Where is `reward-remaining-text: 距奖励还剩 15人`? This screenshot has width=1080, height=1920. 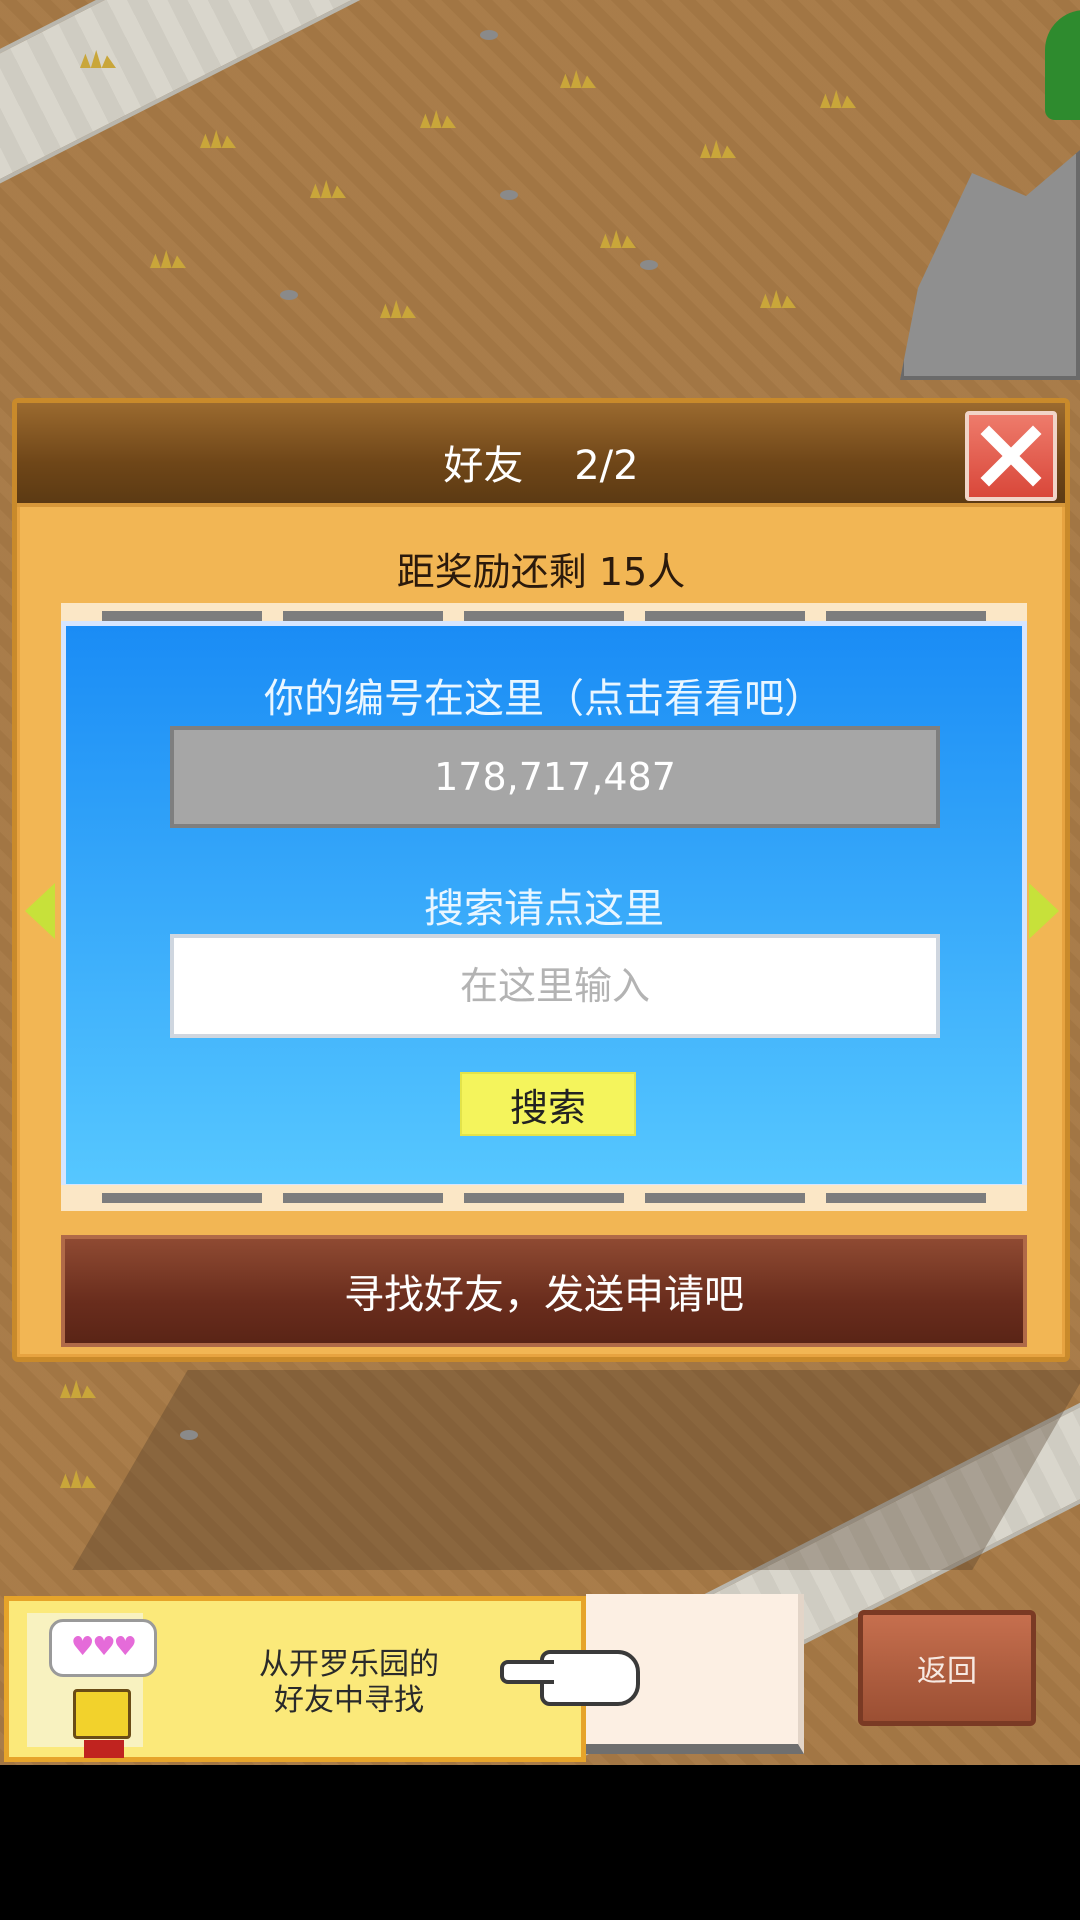 reward-remaining-text: 距奖励还剩 15人 is located at coordinates (541, 572).